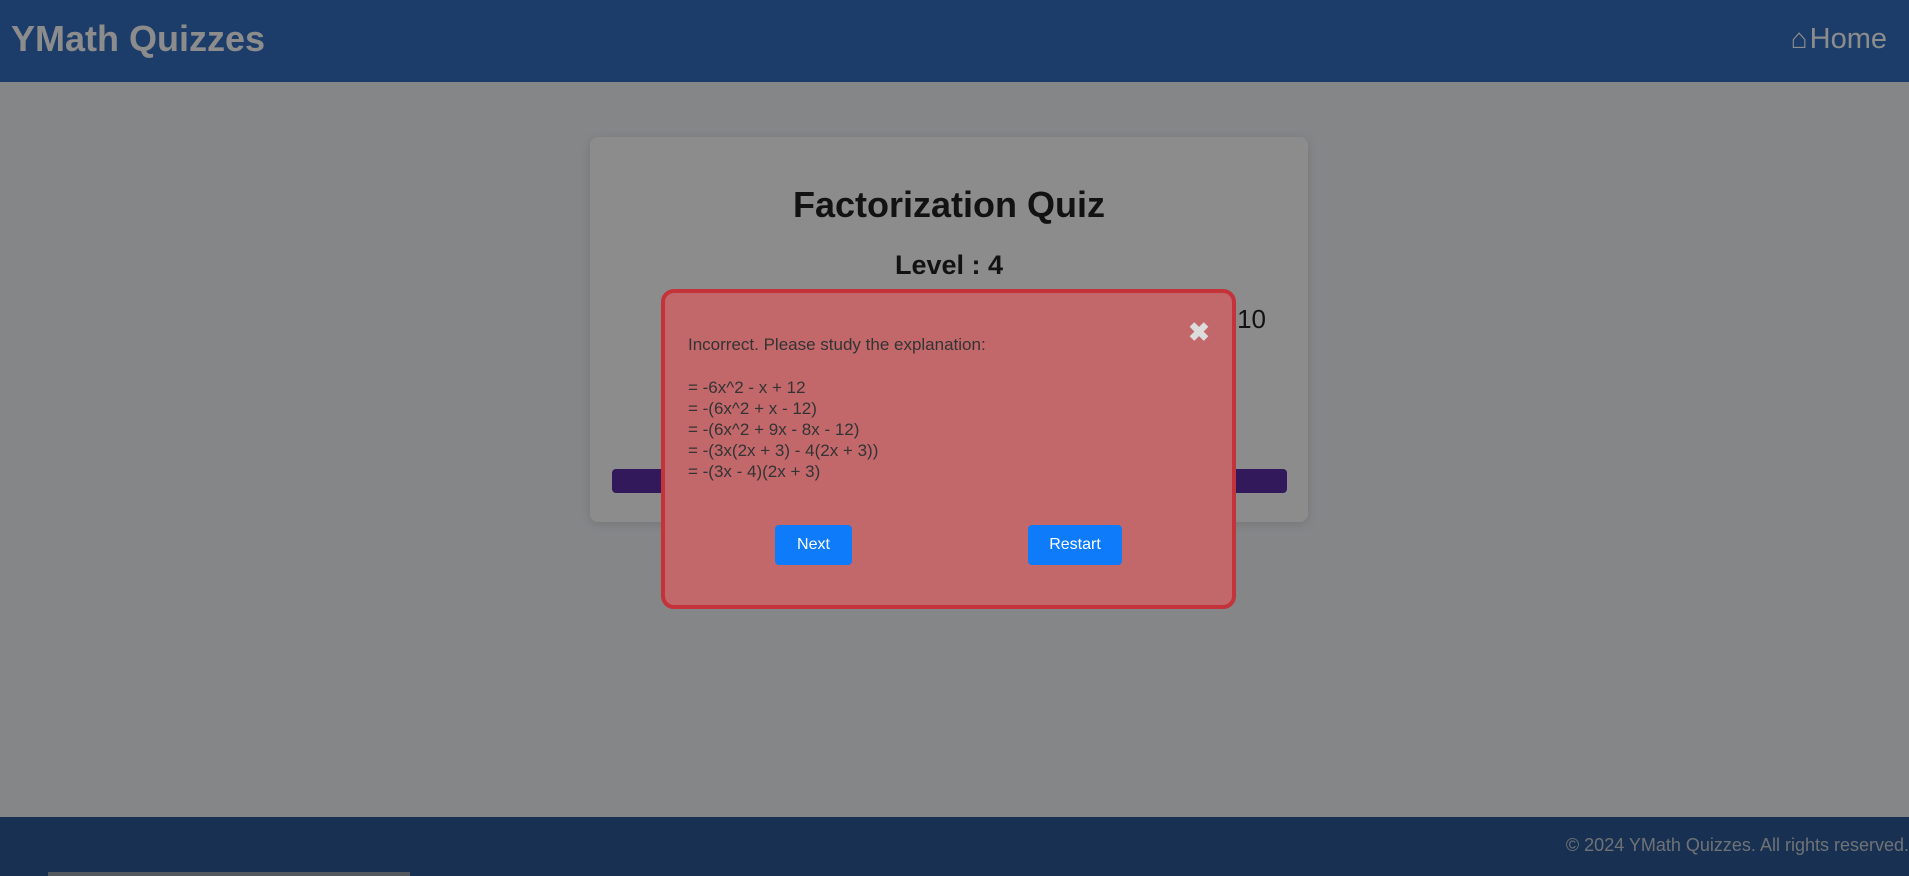 The height and width of the screenshot is (876, 1909). I want to click on explanation-step: = -(6x^2 + 9x - 8x - 12), so click(774, 429).